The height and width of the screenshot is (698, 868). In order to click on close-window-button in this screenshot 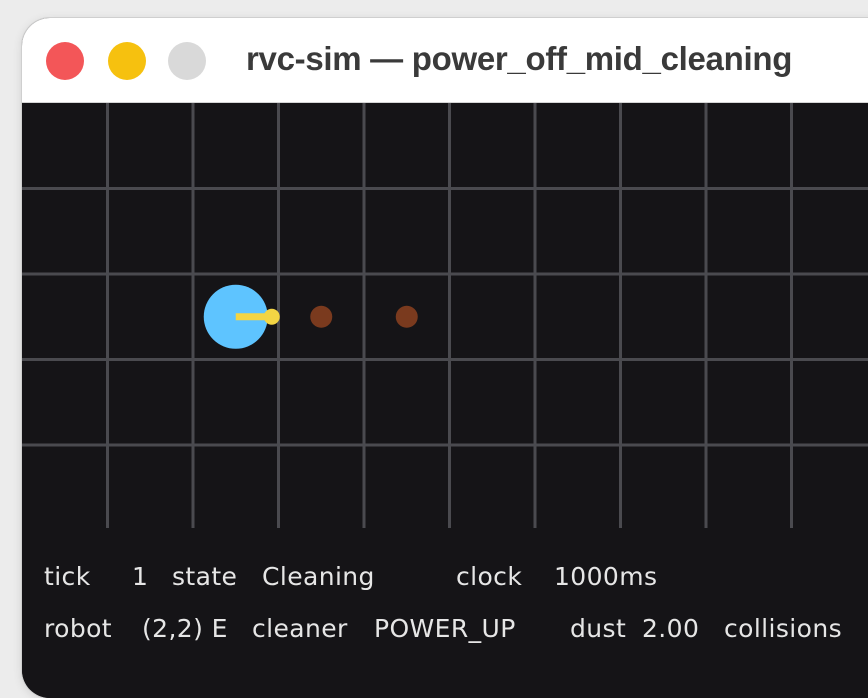, I will do `click(65, 61)`.